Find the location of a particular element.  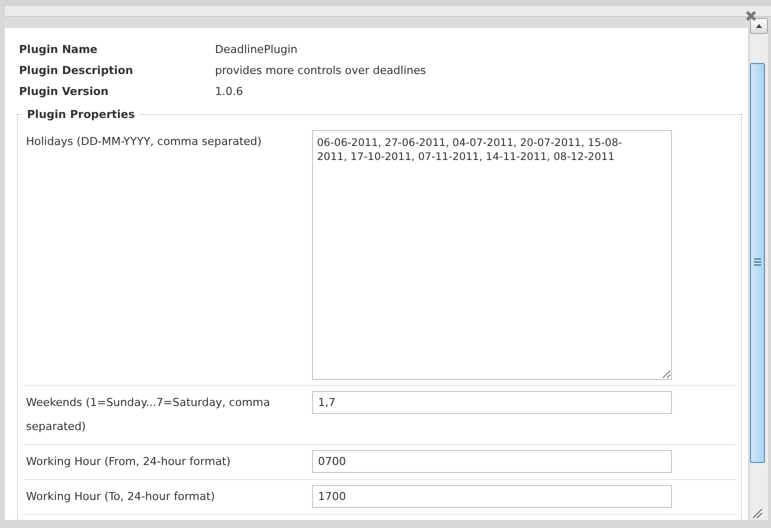

property-label: Weekends (1=Sunday...7=Saturday, comma separated) is located at coordinates (149, 415).